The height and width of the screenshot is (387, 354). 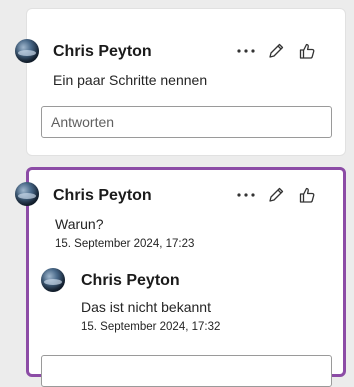 I want to click on comment-text: Ein paar Schritte nennen, so click(x=130, y=80).